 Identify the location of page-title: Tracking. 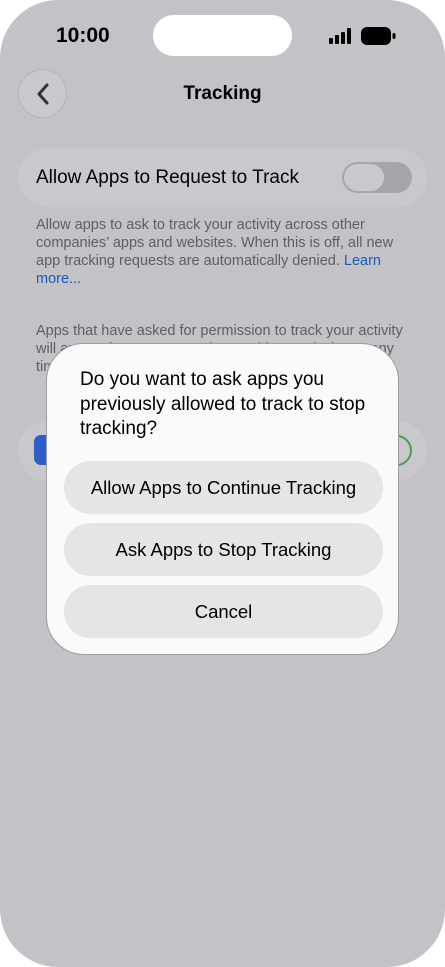
(222, 93).